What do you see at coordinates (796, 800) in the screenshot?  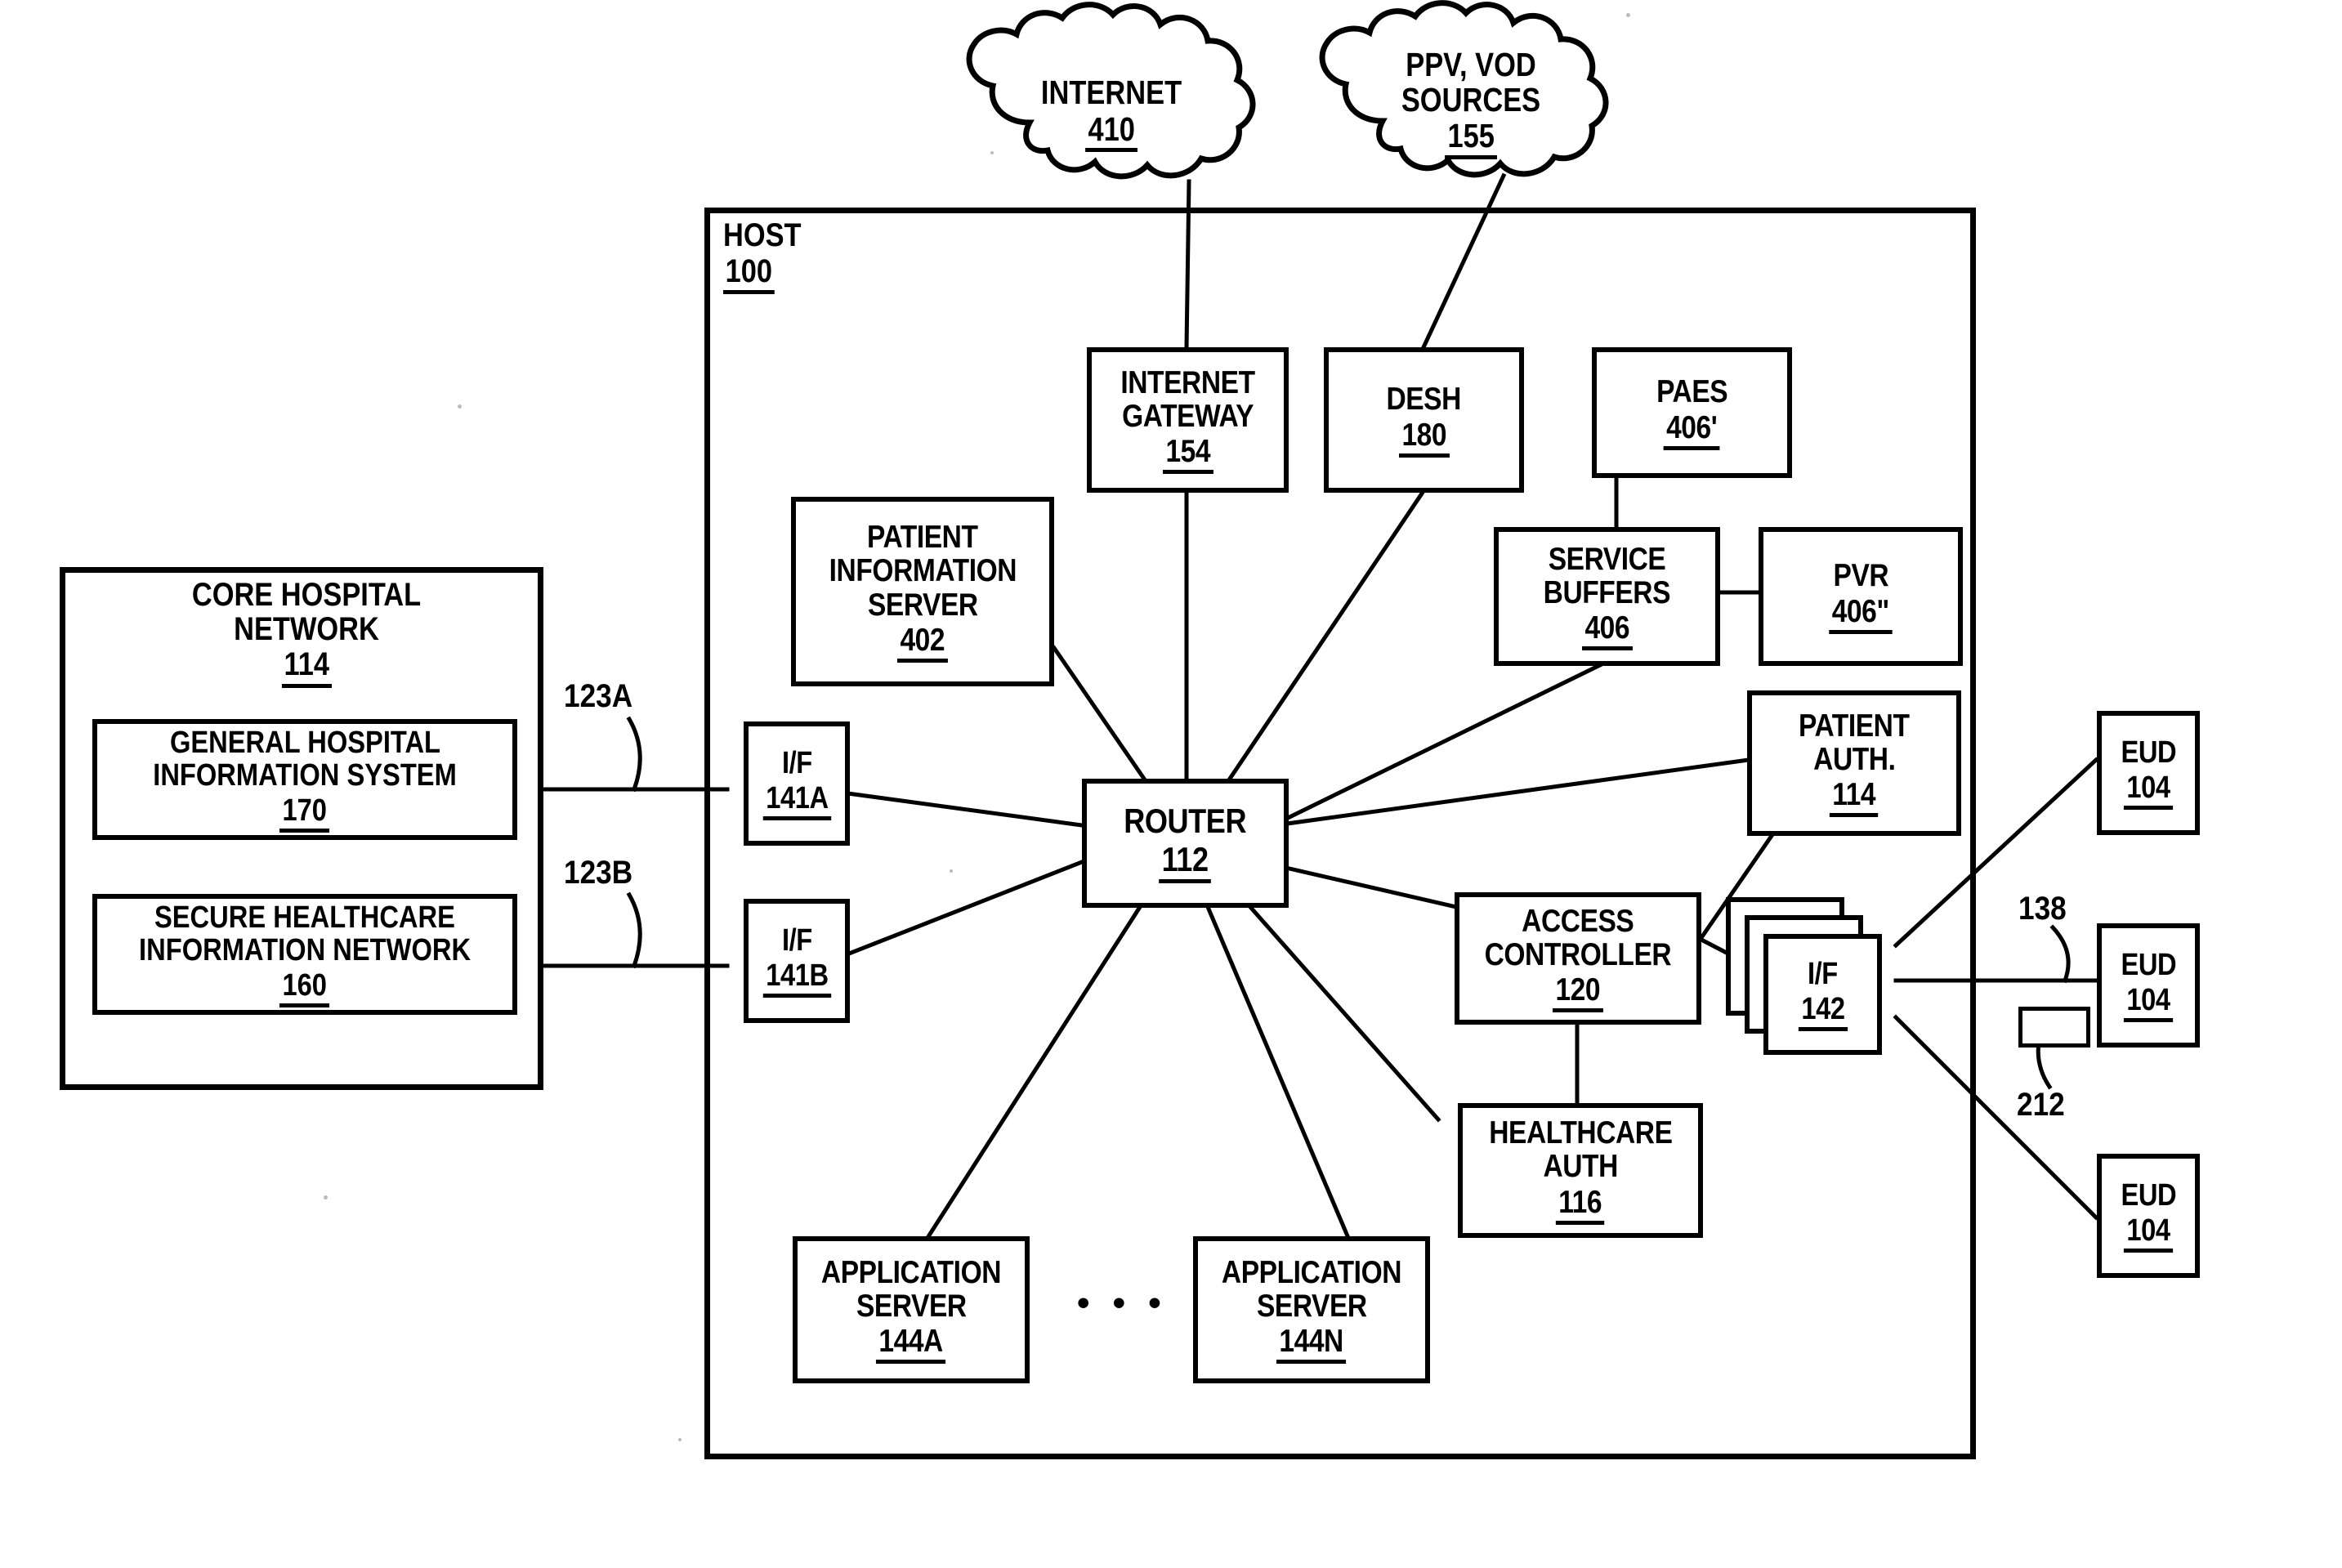 I see `if-141a-number: 141A` at bounding box center [796, 800].